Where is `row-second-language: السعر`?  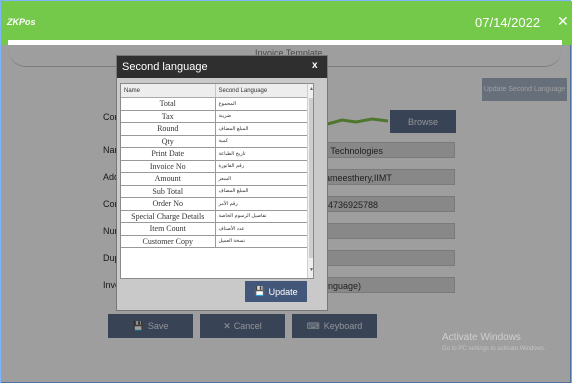 row-second-language: السعر is located at coordinates (261, 179).